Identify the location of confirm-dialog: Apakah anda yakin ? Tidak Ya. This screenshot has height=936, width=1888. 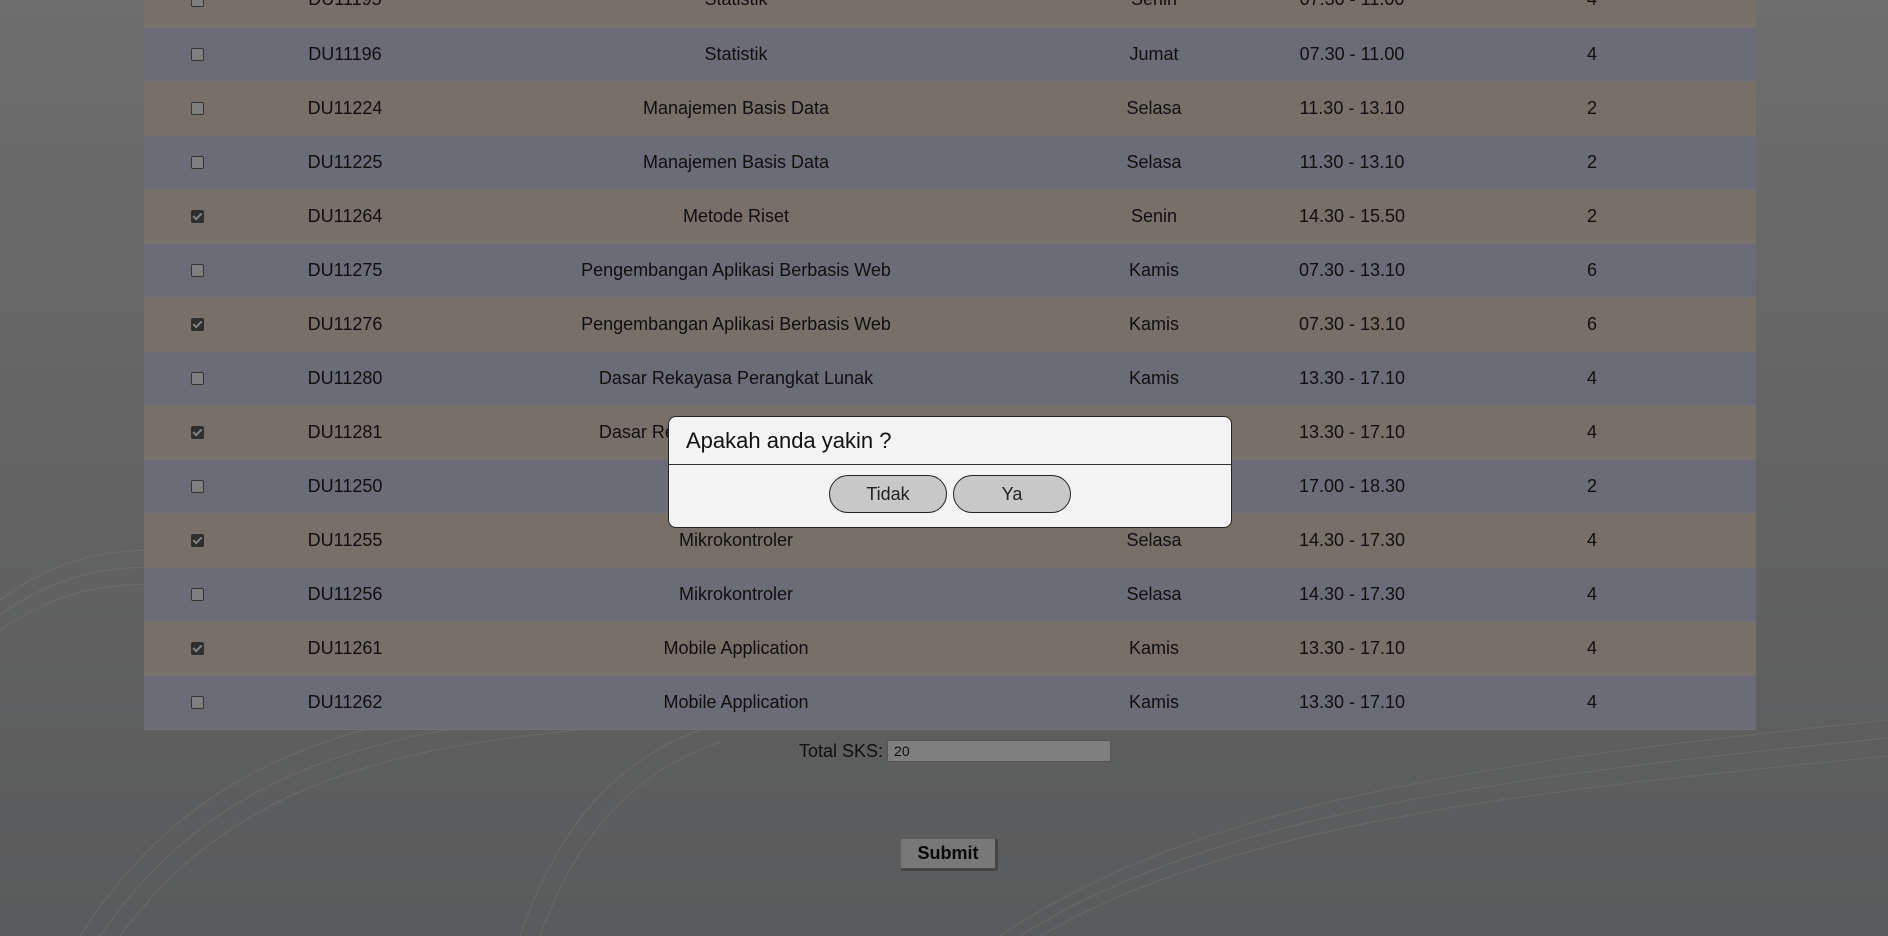
(950, 472).